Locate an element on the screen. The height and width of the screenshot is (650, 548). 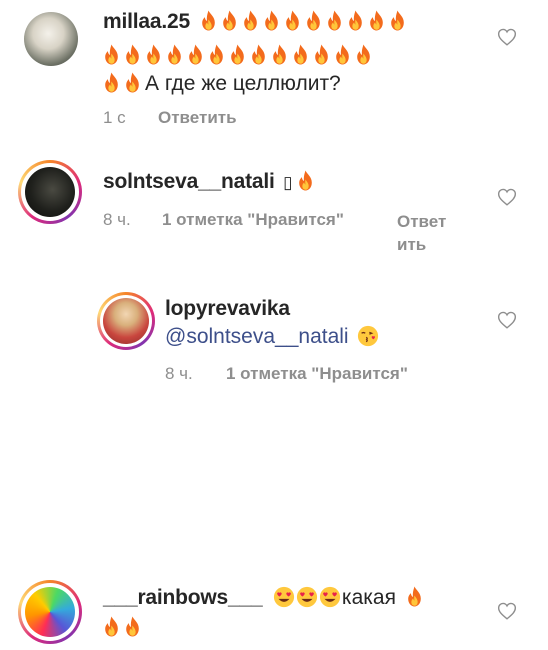
username: solntseva__natali is located at coordinates (189, 181).